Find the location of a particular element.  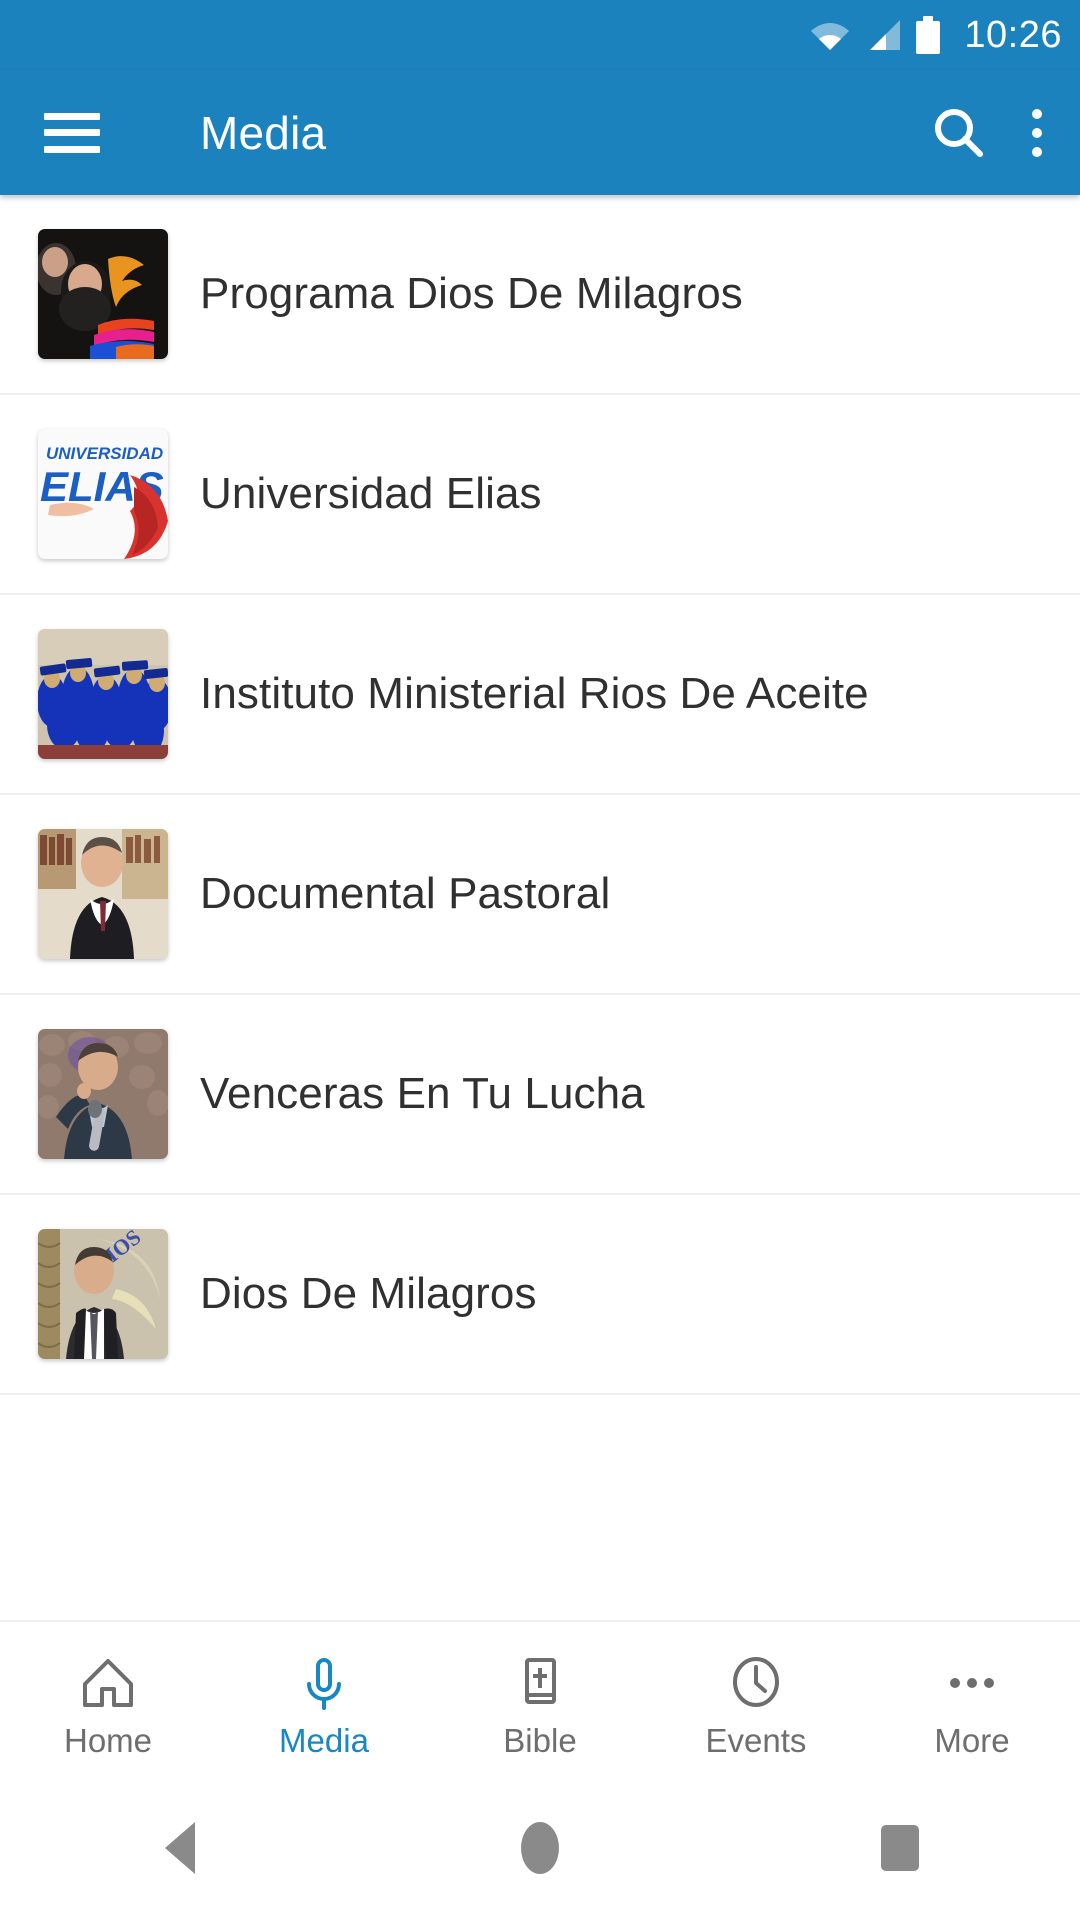

list-item-title: Venceras En Tu Lucha is located at coordinates (422, 1093).